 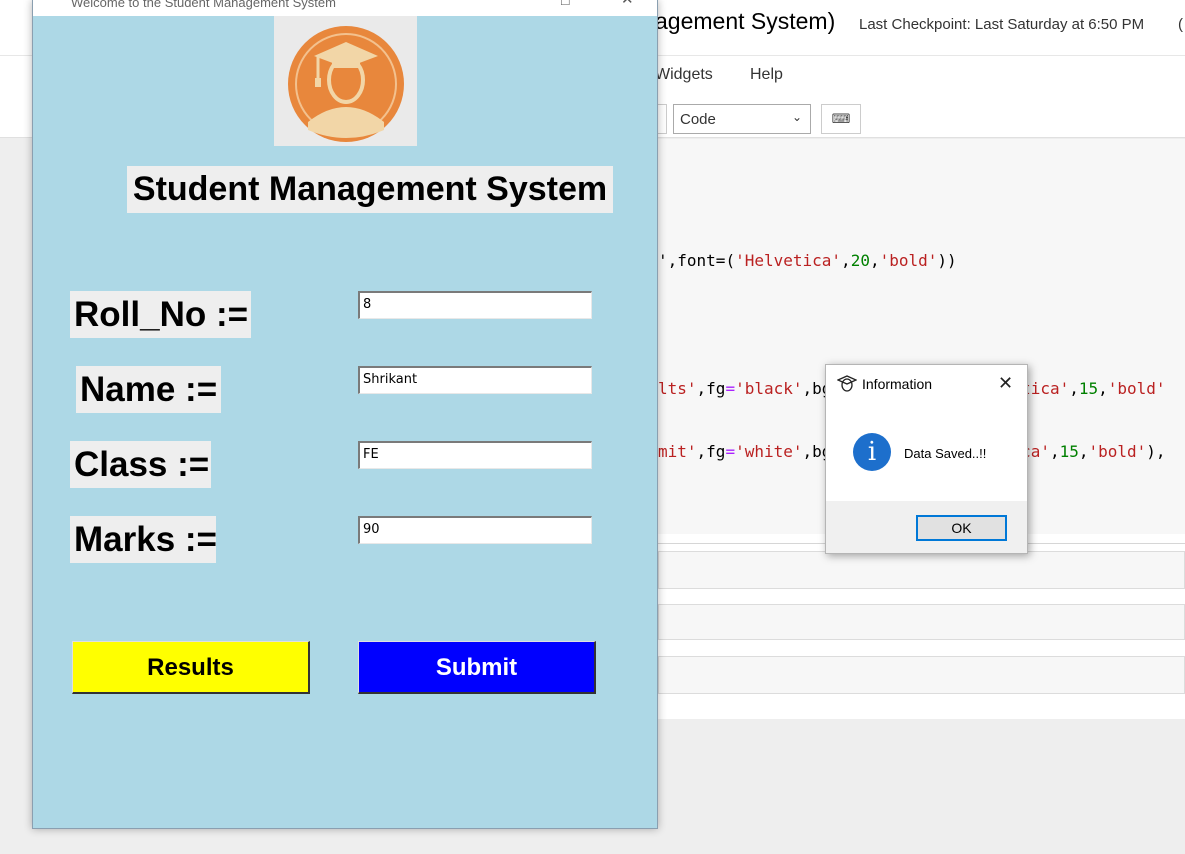 I want to click on window-title: Welcome to the Student Management System, so click(x=203, y=5).